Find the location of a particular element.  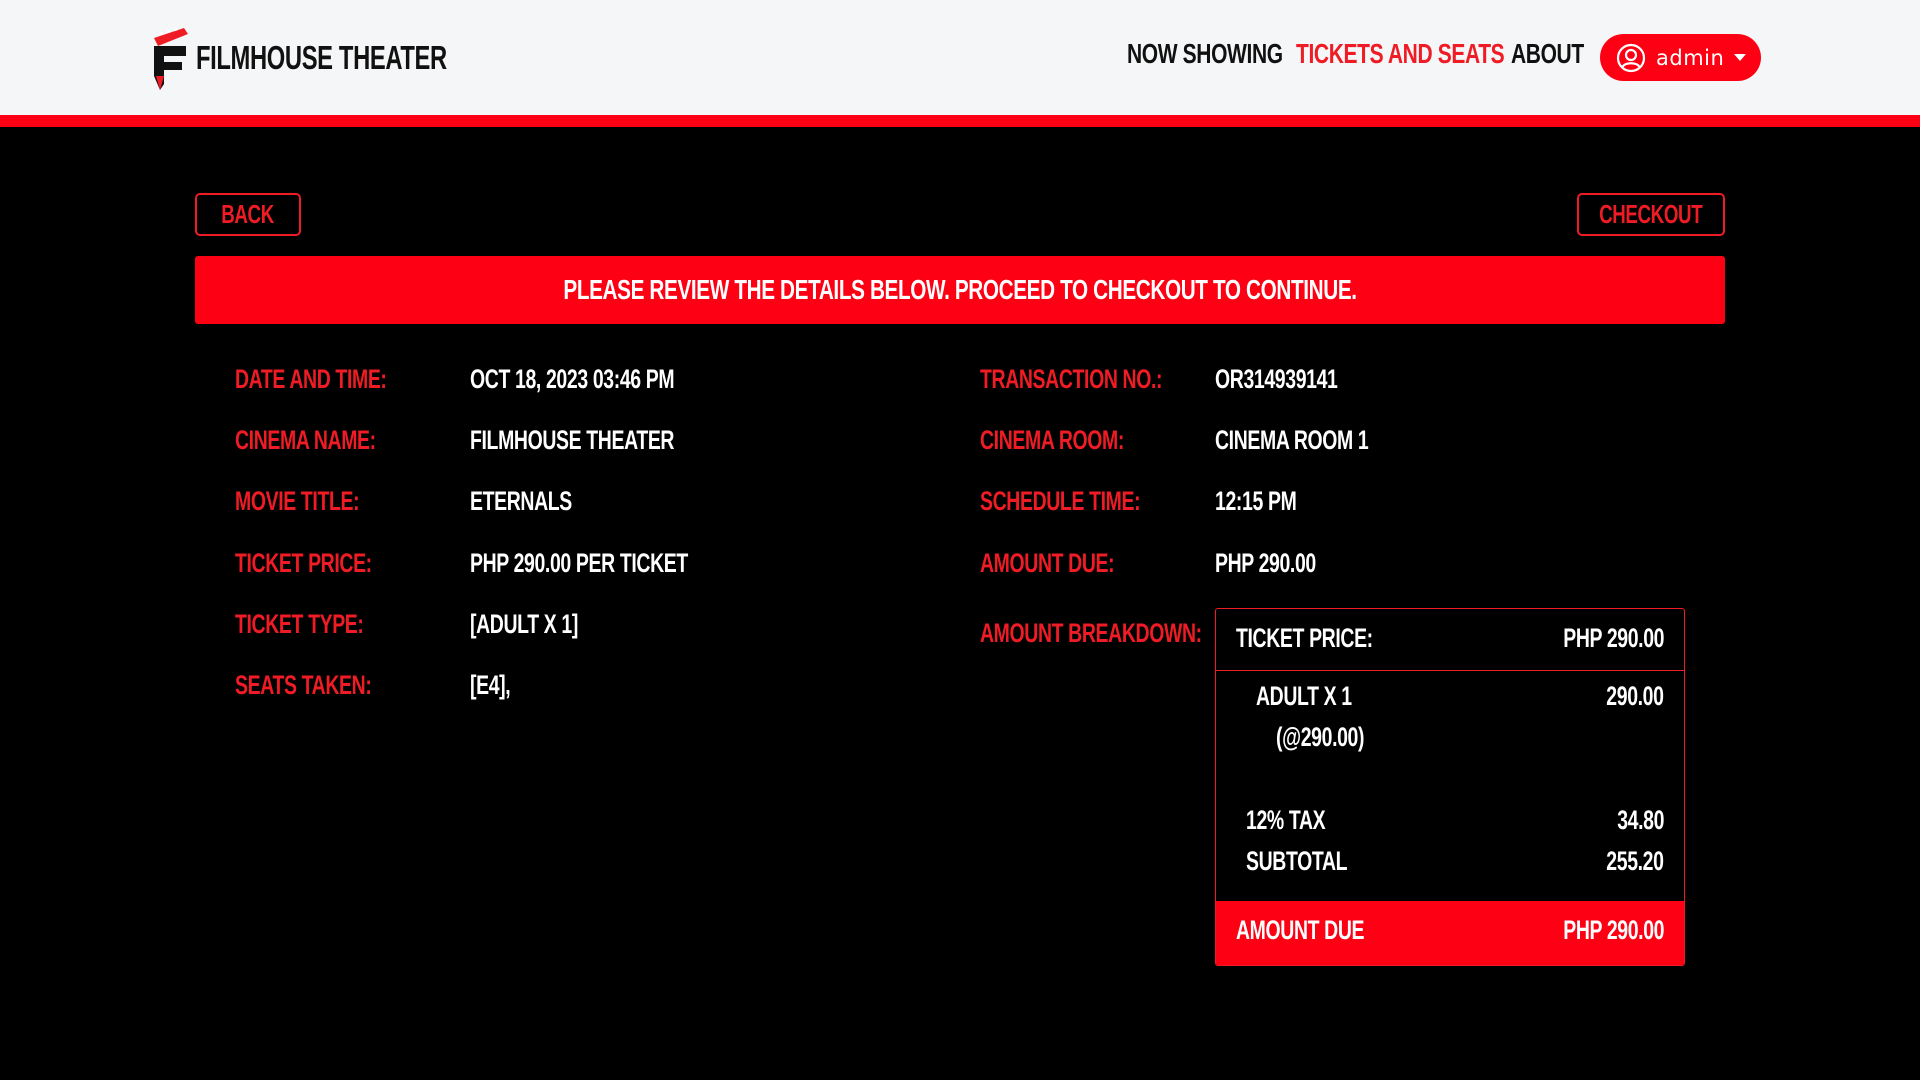

brand-name: FILMHOUSE THEATER is located at coordinates (321, 57).